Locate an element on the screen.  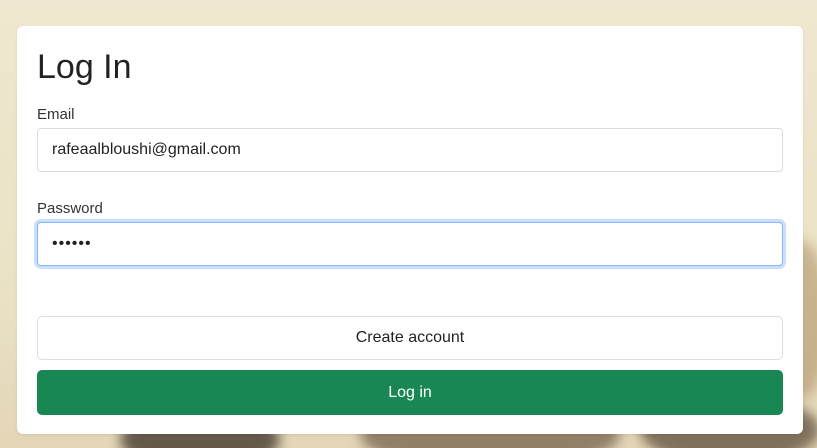
password-label: Password is located at coordinates (70, 208).